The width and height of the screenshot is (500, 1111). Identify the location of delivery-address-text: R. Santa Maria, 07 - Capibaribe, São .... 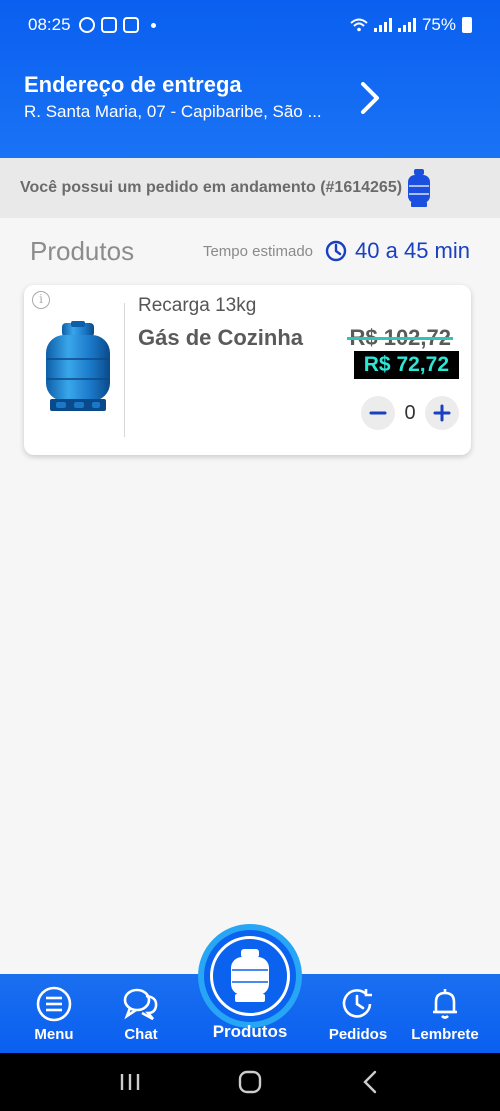
(173, 111).